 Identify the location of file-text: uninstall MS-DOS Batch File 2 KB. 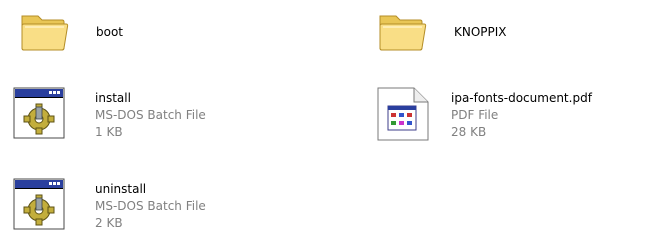
(150, 206).